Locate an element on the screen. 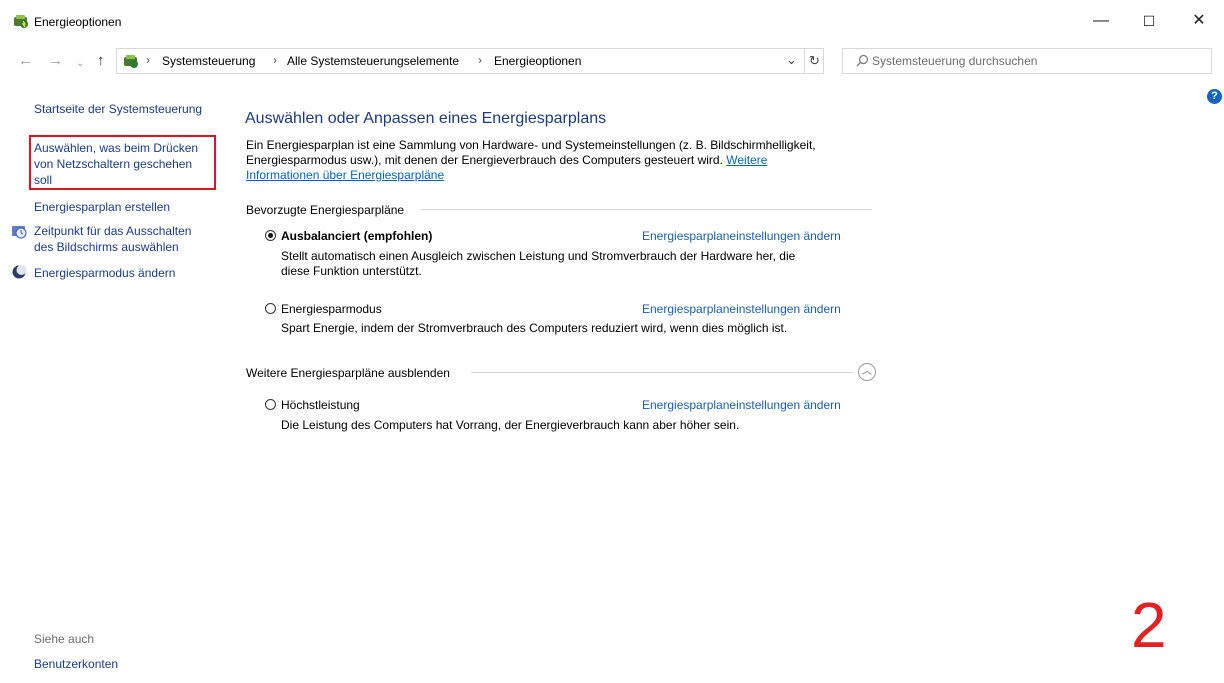 This screenshot has height=683, width=1224. sidebar-home-link: Startseite der Systemsteuerung is located at coordinates (118, 109).